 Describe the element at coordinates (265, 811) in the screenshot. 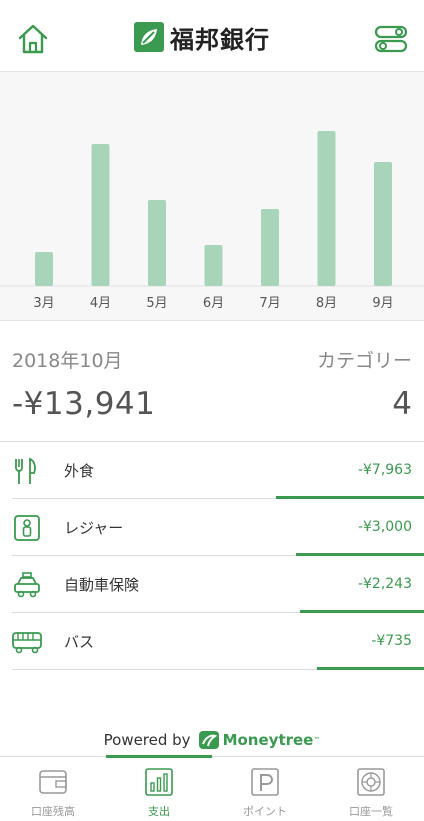

I see `tab-label: ポイント` at that location.